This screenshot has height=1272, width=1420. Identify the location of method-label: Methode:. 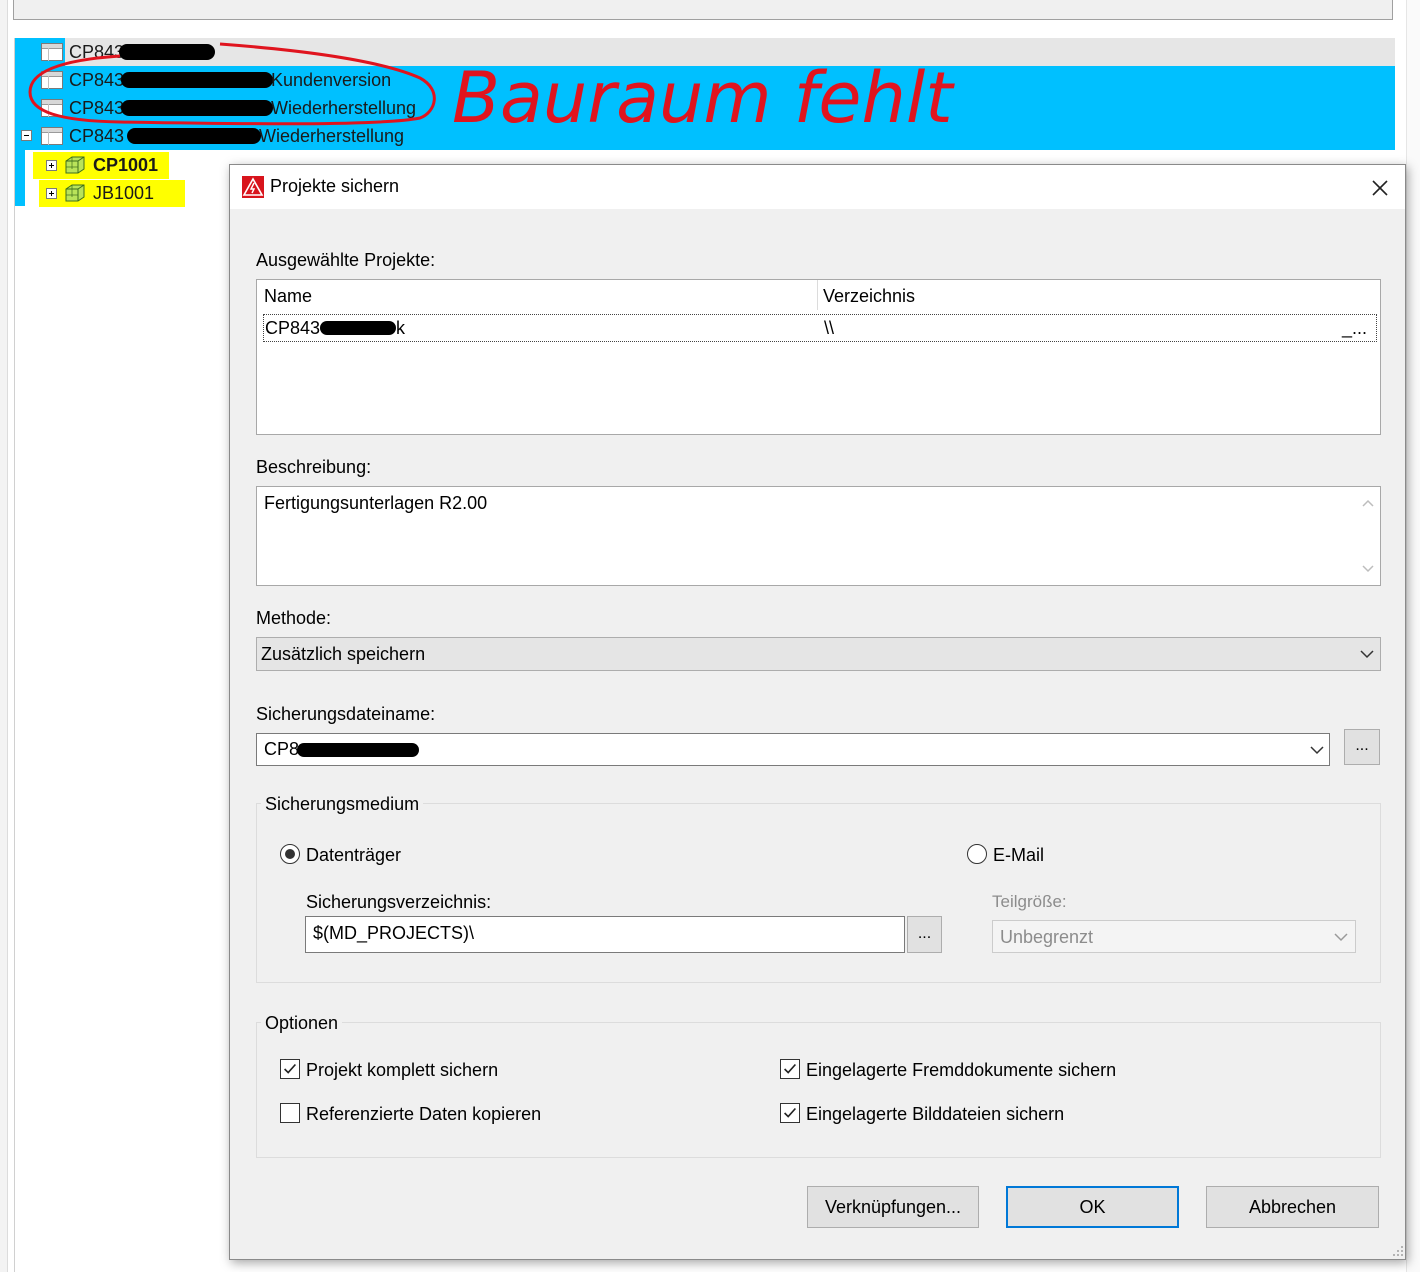
(294, 618).